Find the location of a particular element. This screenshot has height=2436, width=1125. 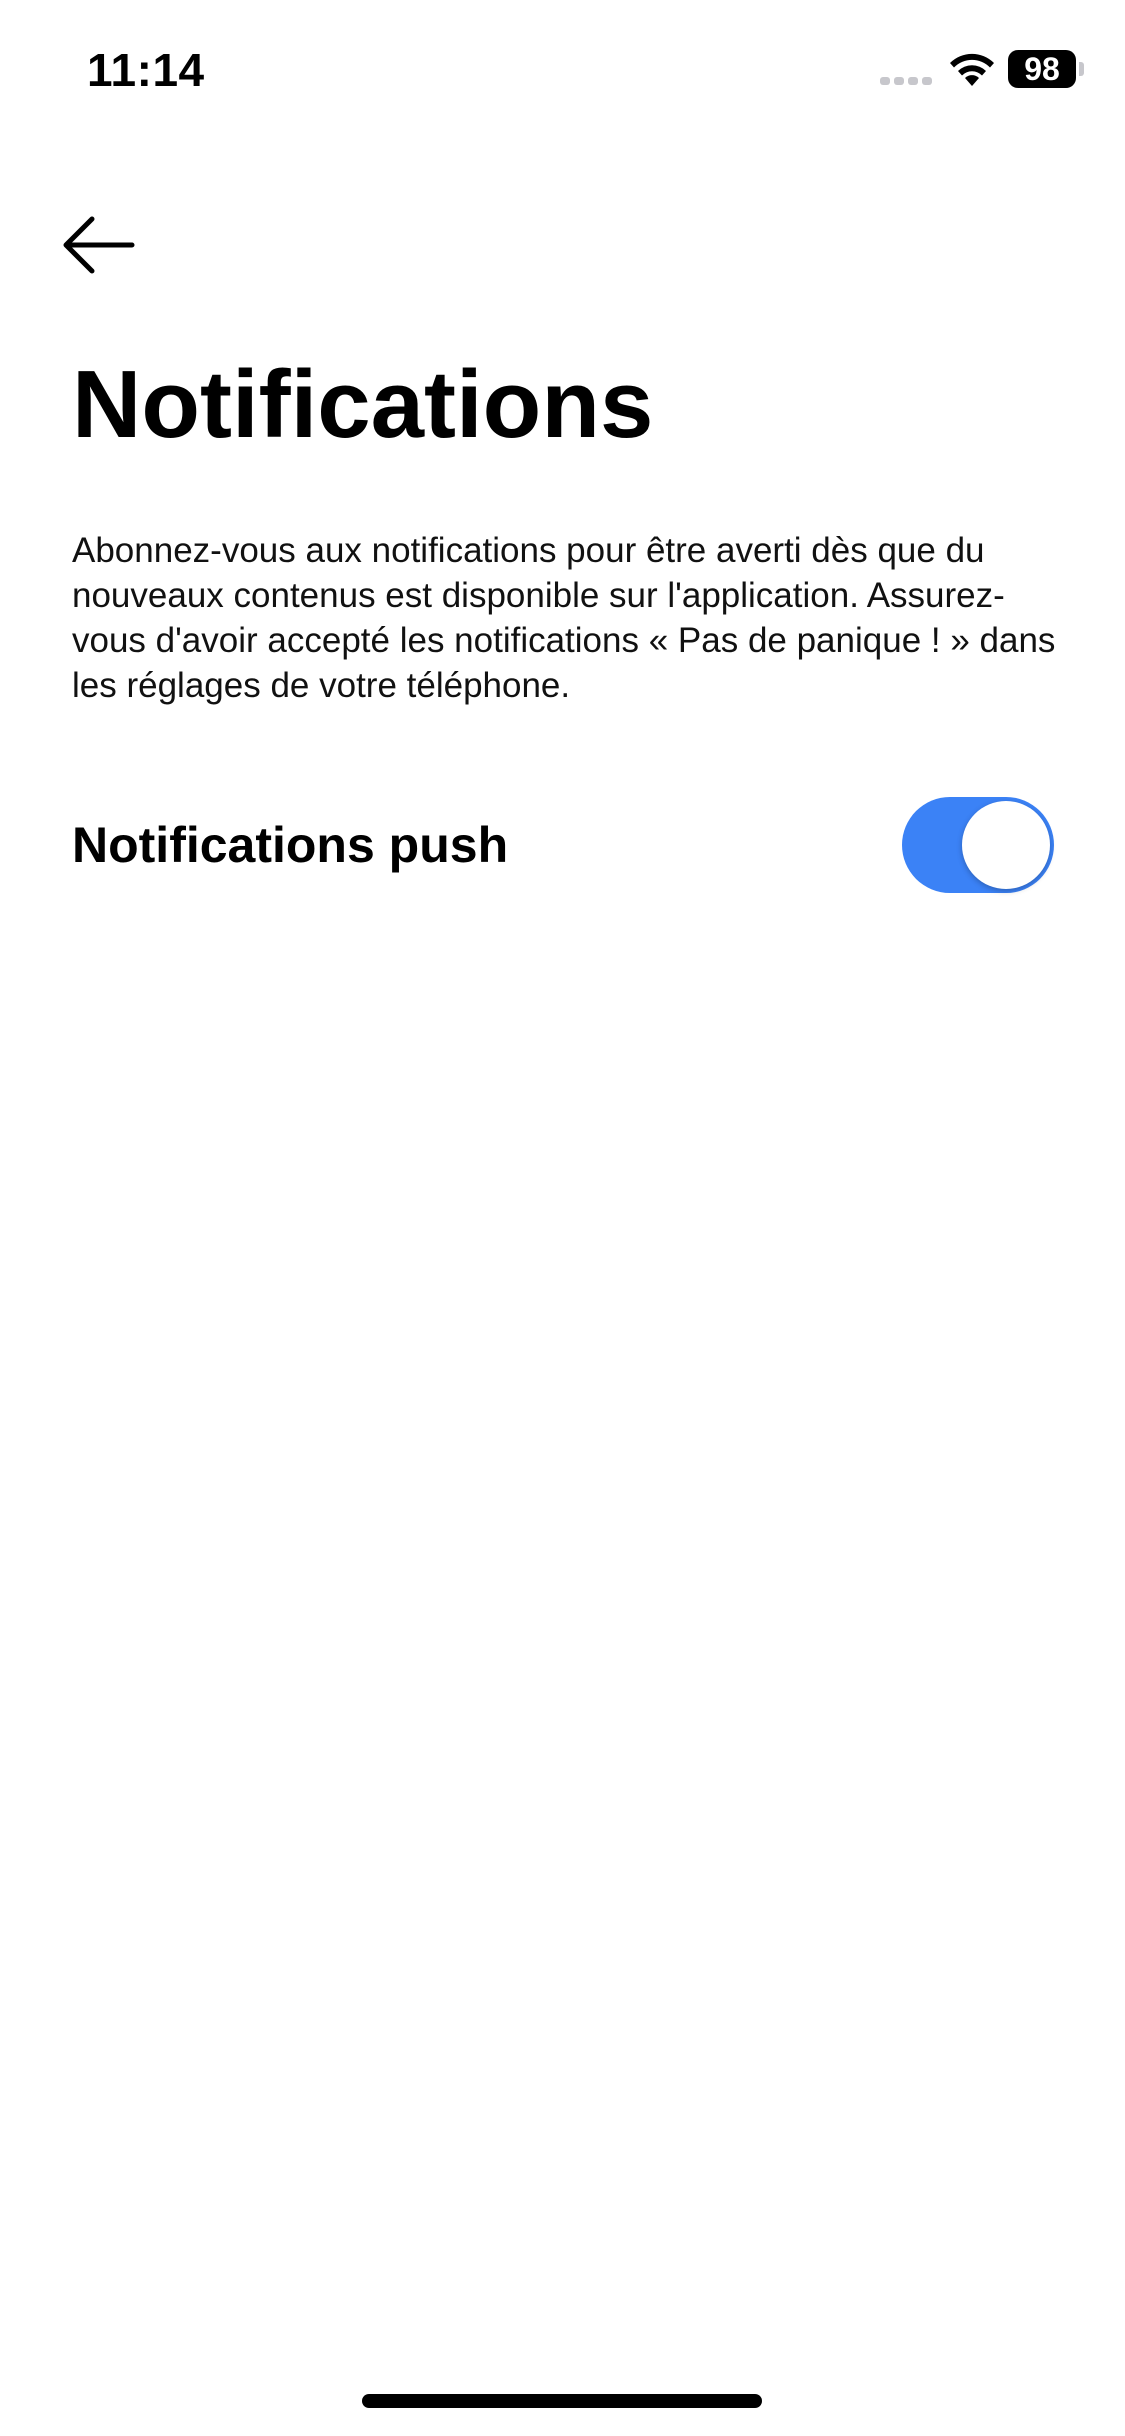

arrow-left-icon is located at coordinates (99, 245).